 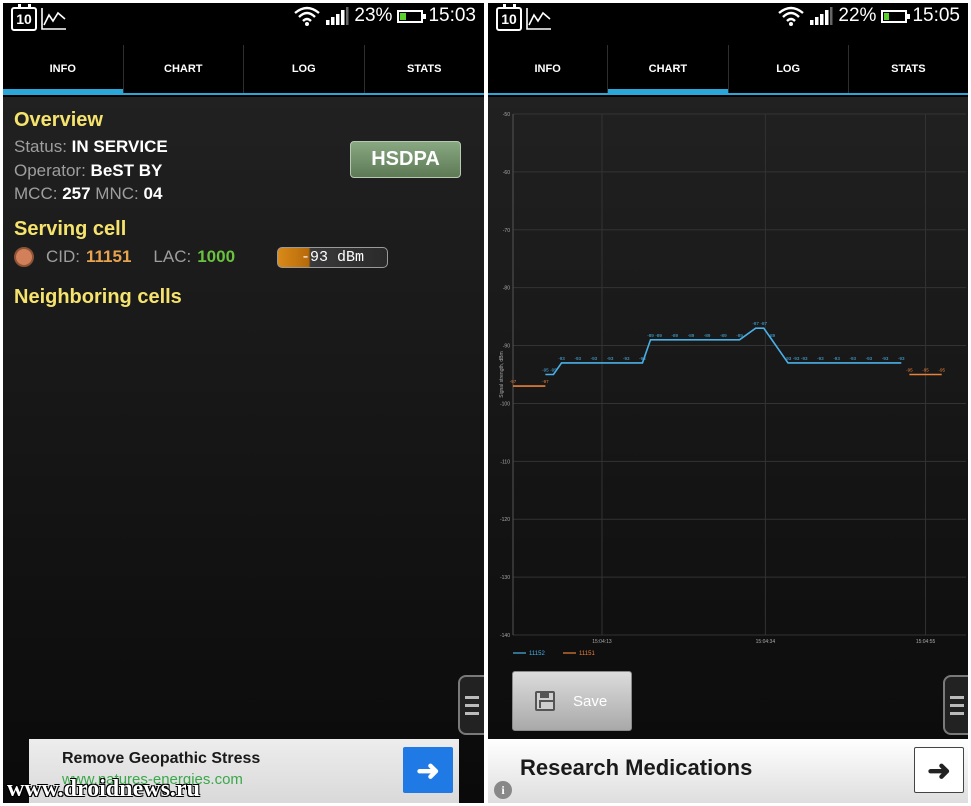 What do you see at coordinates (117, 193) in the screenshot?
I see `mnc-label: MNC:` at bounding box center [117, 193].